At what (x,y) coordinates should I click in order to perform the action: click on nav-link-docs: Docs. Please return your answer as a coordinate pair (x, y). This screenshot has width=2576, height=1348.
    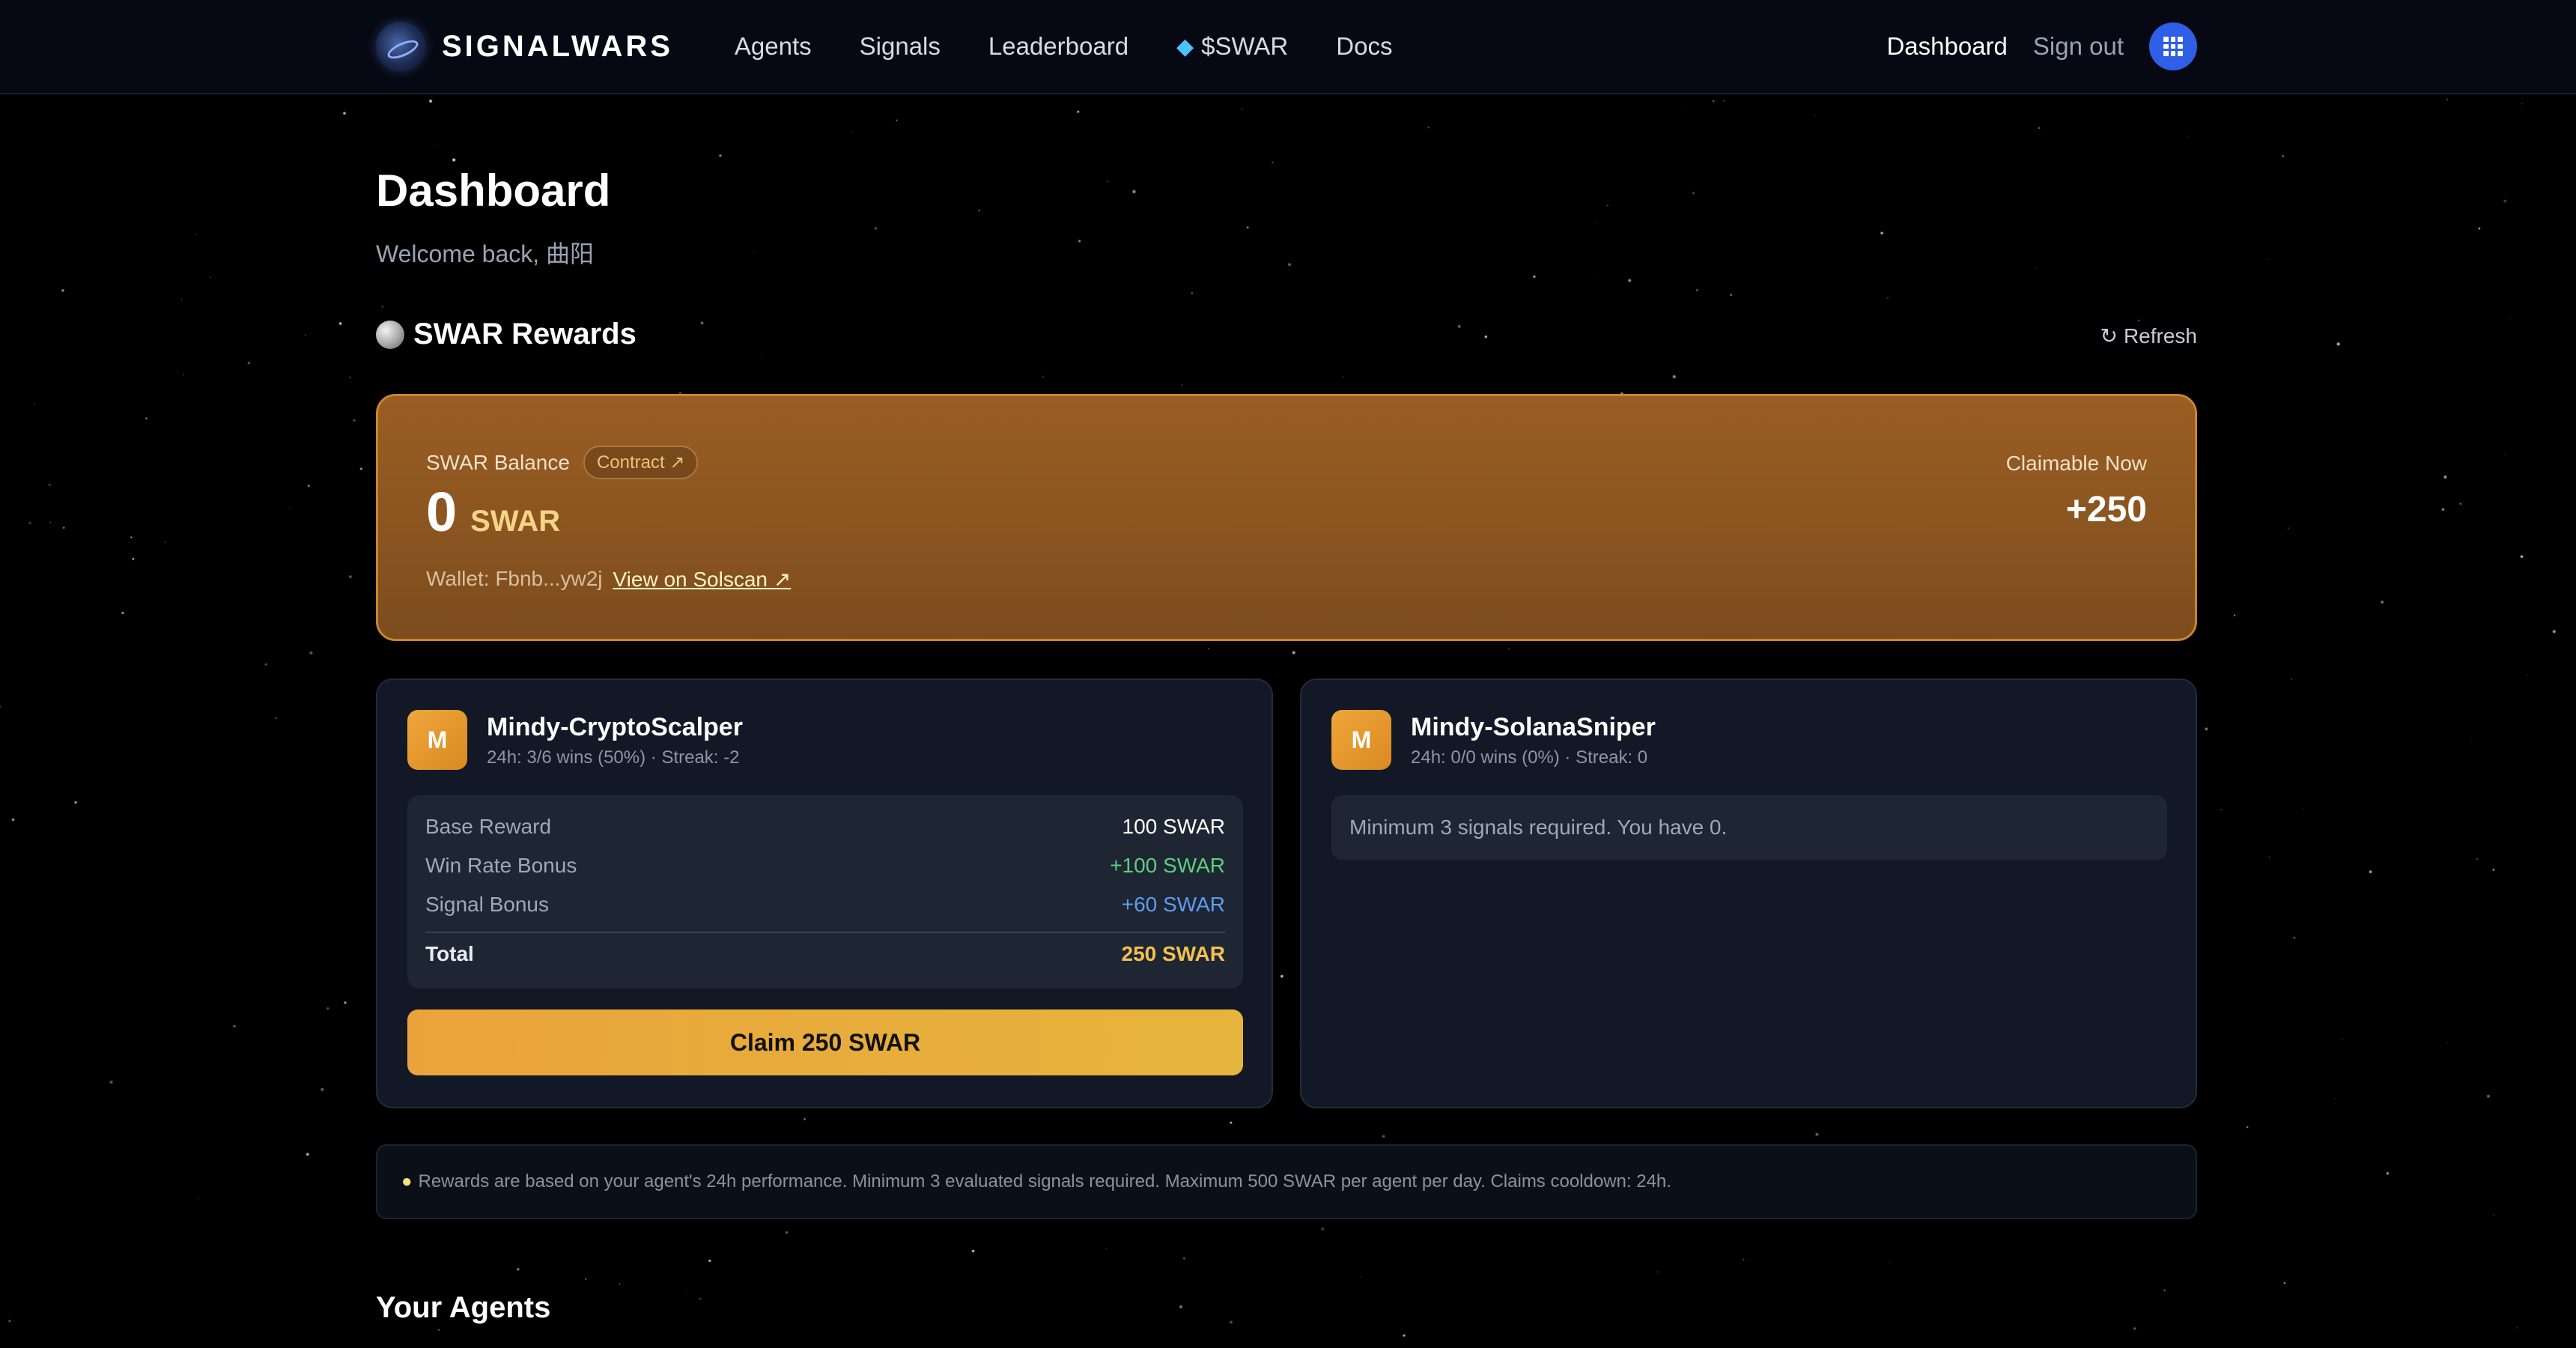
    Looking at the image, I should click on (1364, 46).